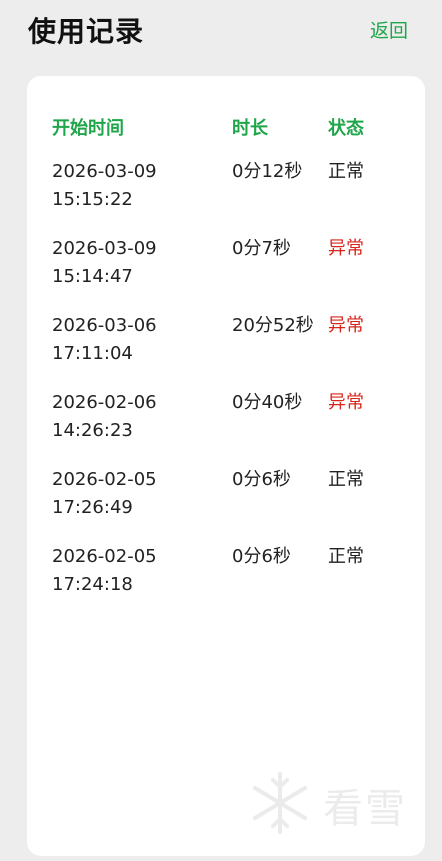  What do you see at coordinates (88, 128) in the screenshot?
I see `column-header-start-time: 开始时间` at bounding box center [88, 128].